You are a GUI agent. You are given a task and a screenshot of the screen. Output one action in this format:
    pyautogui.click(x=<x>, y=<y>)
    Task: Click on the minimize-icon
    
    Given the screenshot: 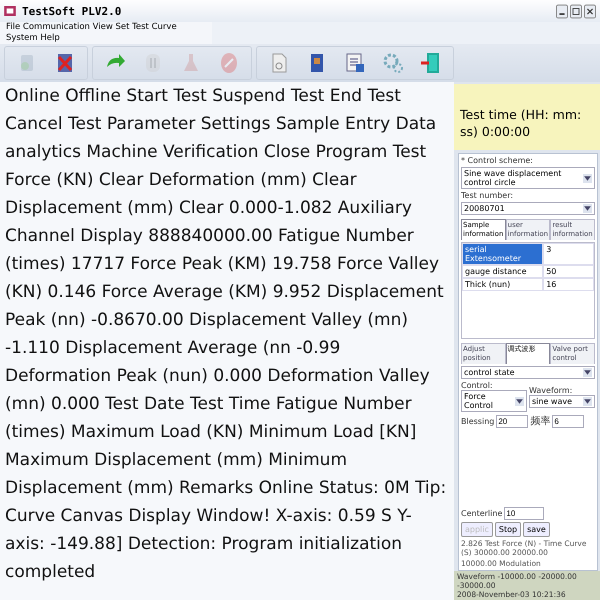 What is the action you would take?
    pyautogui.click(x=562, y=11)
    